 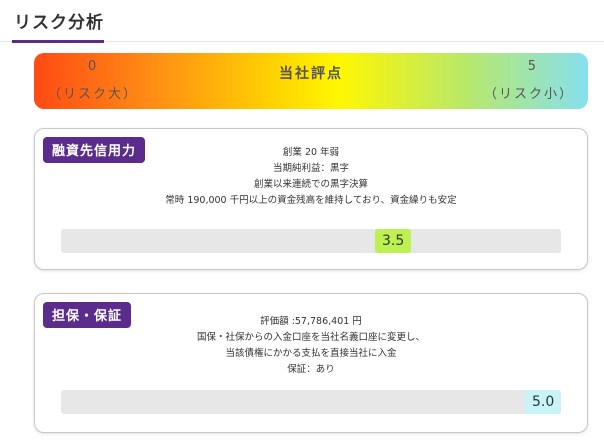 I want to click on scale-high-label: （リスク小）, so click(x=528, y=94).